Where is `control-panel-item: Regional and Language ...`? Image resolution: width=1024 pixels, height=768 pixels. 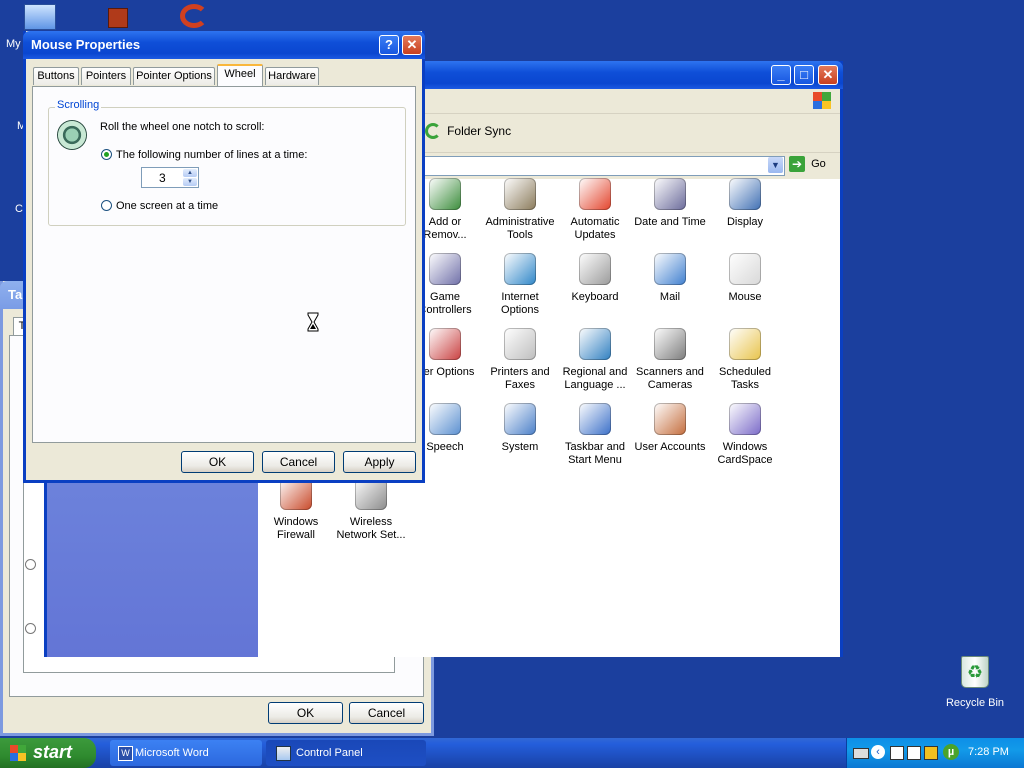 control-panel-item: Regional and Language ... is located at coordinates (595, 360).